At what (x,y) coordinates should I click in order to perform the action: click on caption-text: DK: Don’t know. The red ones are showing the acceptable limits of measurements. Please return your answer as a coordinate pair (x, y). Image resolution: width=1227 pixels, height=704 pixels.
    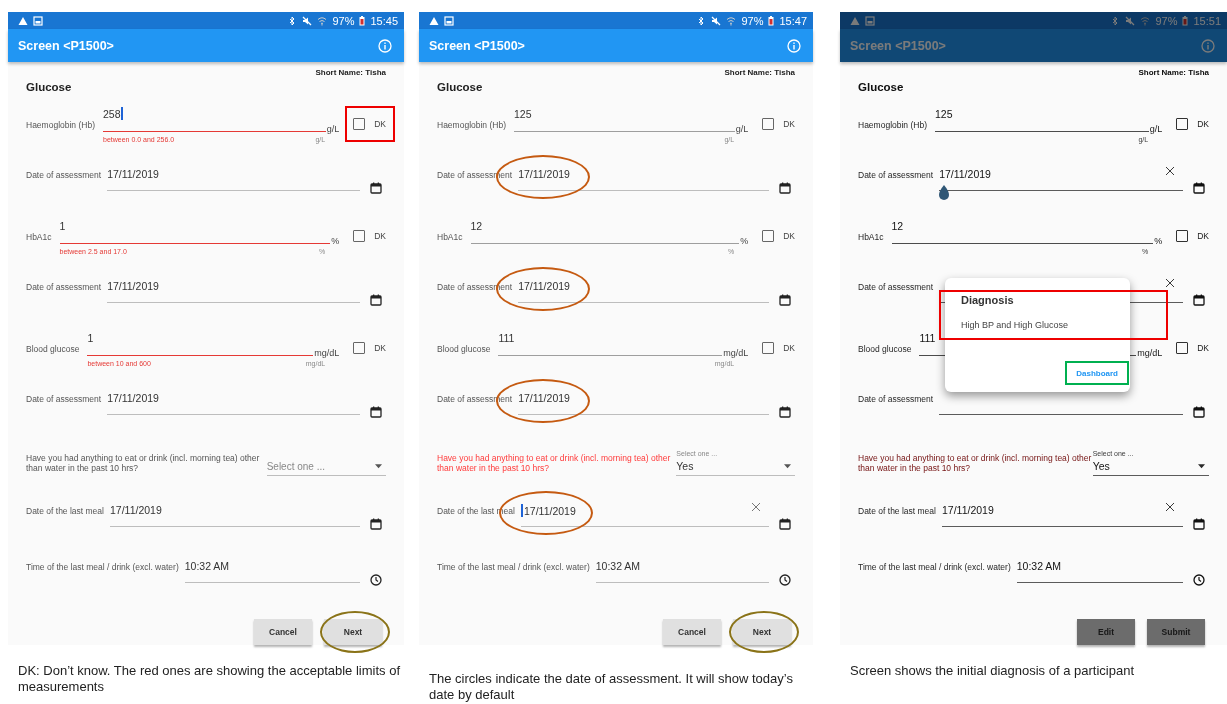
    Looking at the image, I should click on (209, 679).